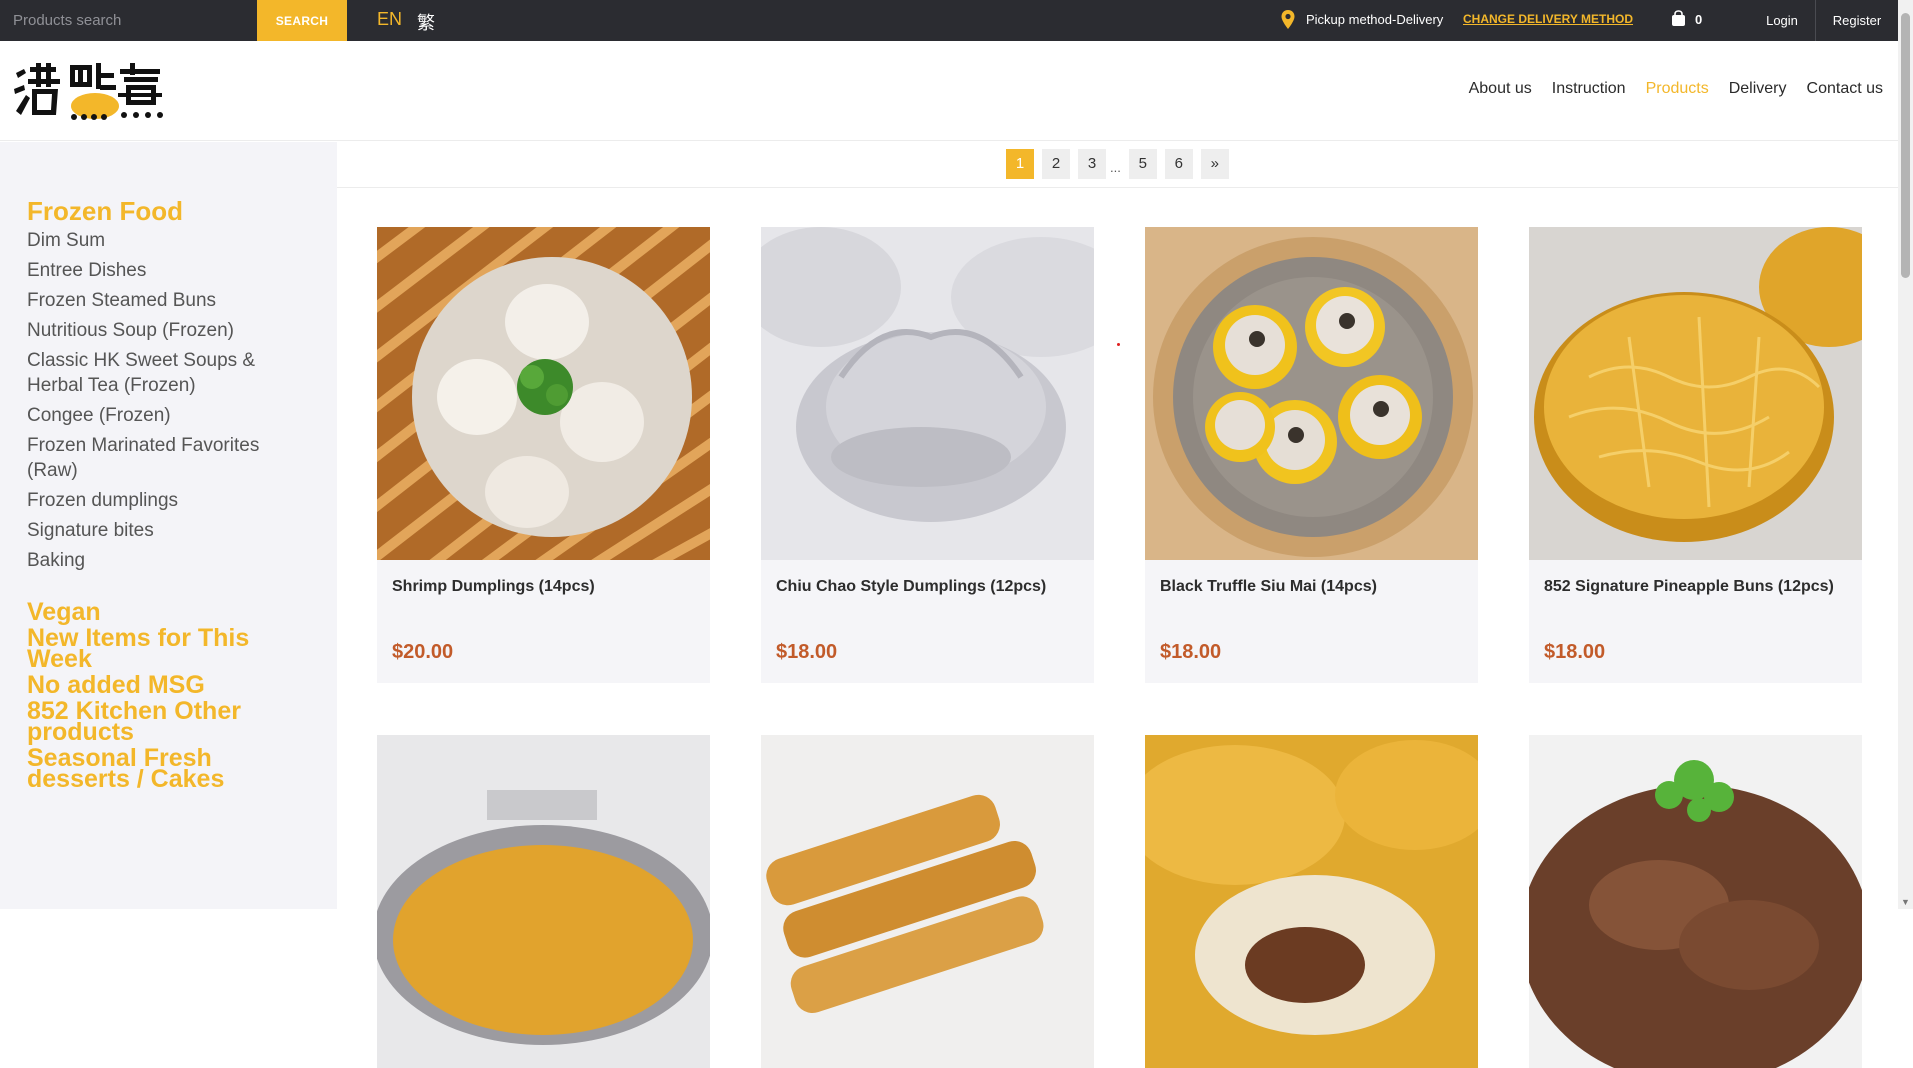  I want to click on subcategory-marinated-favorites: Frozen Marinated Favorites (Raw), so click(152, 458).